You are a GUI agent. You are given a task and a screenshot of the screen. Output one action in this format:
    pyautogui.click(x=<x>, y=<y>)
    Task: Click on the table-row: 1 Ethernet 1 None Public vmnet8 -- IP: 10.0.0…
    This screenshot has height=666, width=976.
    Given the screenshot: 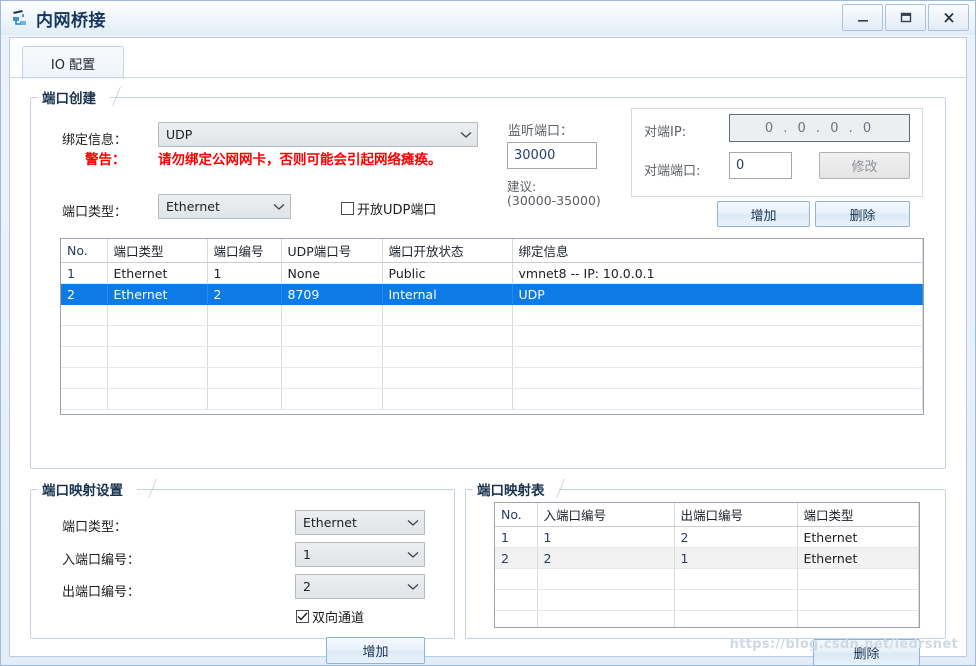 What is the action you would take?
    pyautogui.click(x=492, y=273)
    